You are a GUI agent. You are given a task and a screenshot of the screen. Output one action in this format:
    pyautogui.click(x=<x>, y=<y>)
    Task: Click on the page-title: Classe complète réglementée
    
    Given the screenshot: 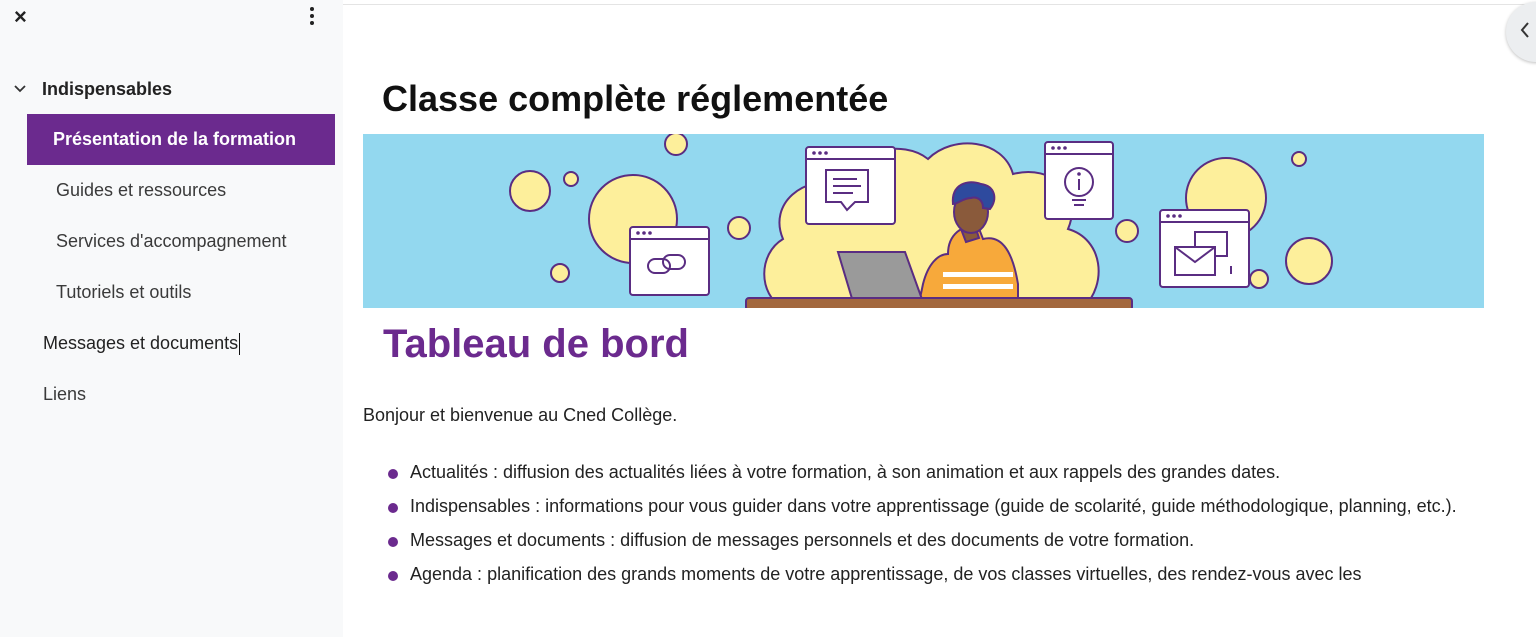 What is the action you would take?
    pyautogui.click(x=635, y=98)
    